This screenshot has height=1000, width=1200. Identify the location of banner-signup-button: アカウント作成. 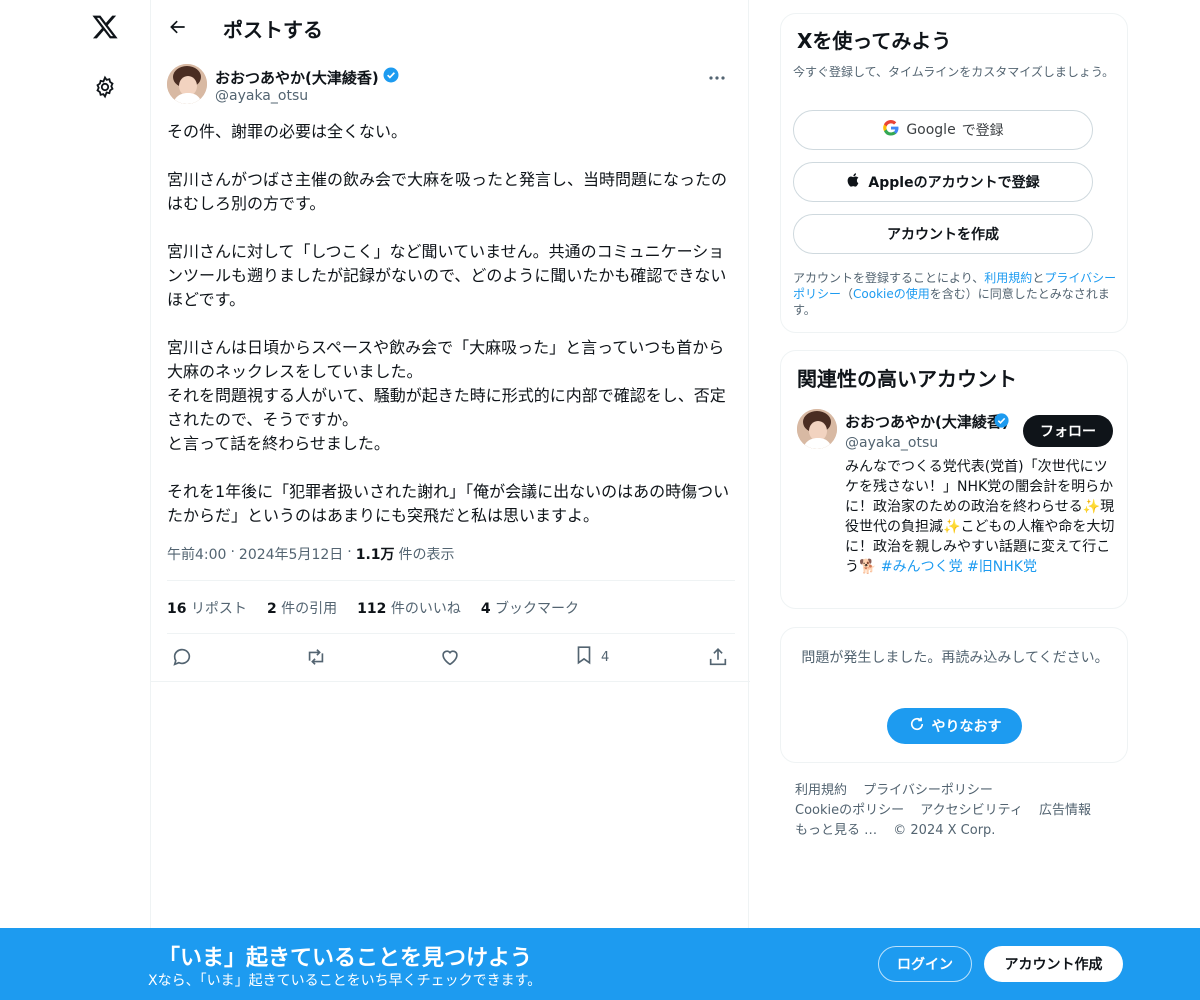
(1053, 964).